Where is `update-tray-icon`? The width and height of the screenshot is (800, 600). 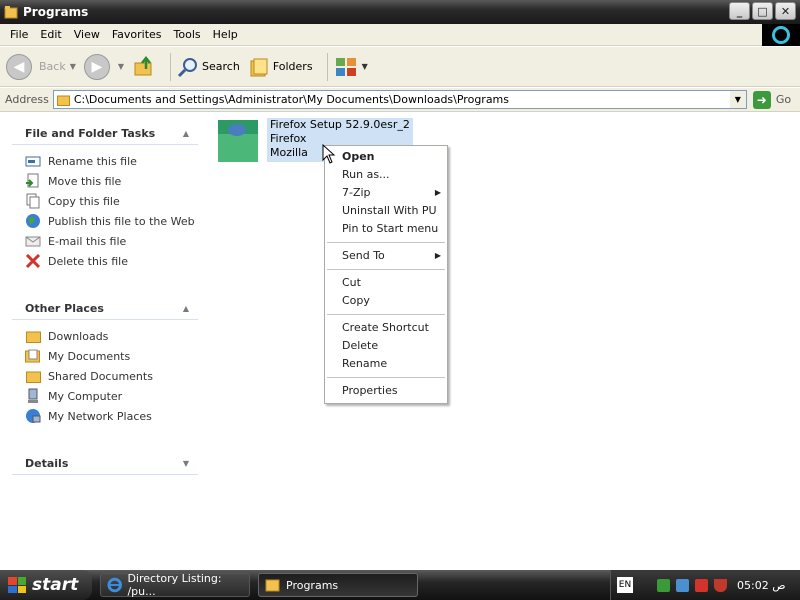 update-tray-icon is located at coordinates (682, 585).